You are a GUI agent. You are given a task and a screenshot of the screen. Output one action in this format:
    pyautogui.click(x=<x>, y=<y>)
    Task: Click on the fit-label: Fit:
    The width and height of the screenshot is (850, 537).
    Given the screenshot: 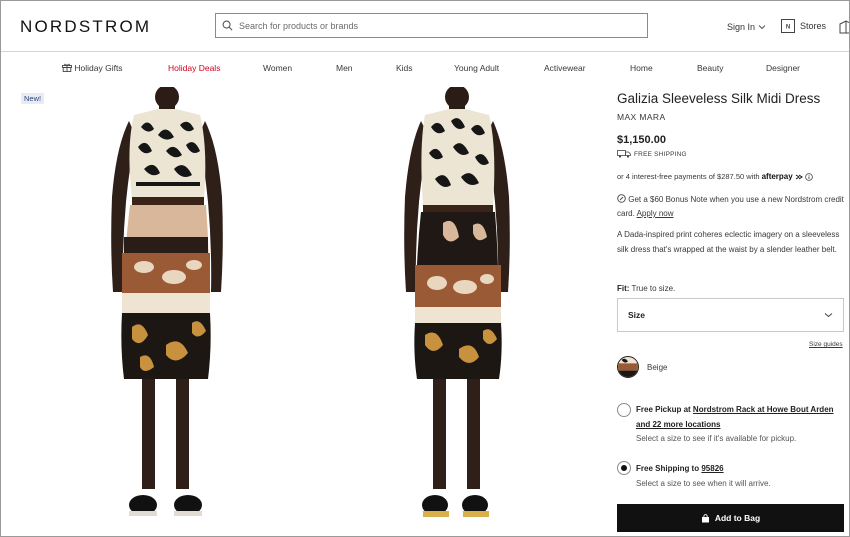 What is the action you would take?
    pyautogui.click(x=623, y=288)
    